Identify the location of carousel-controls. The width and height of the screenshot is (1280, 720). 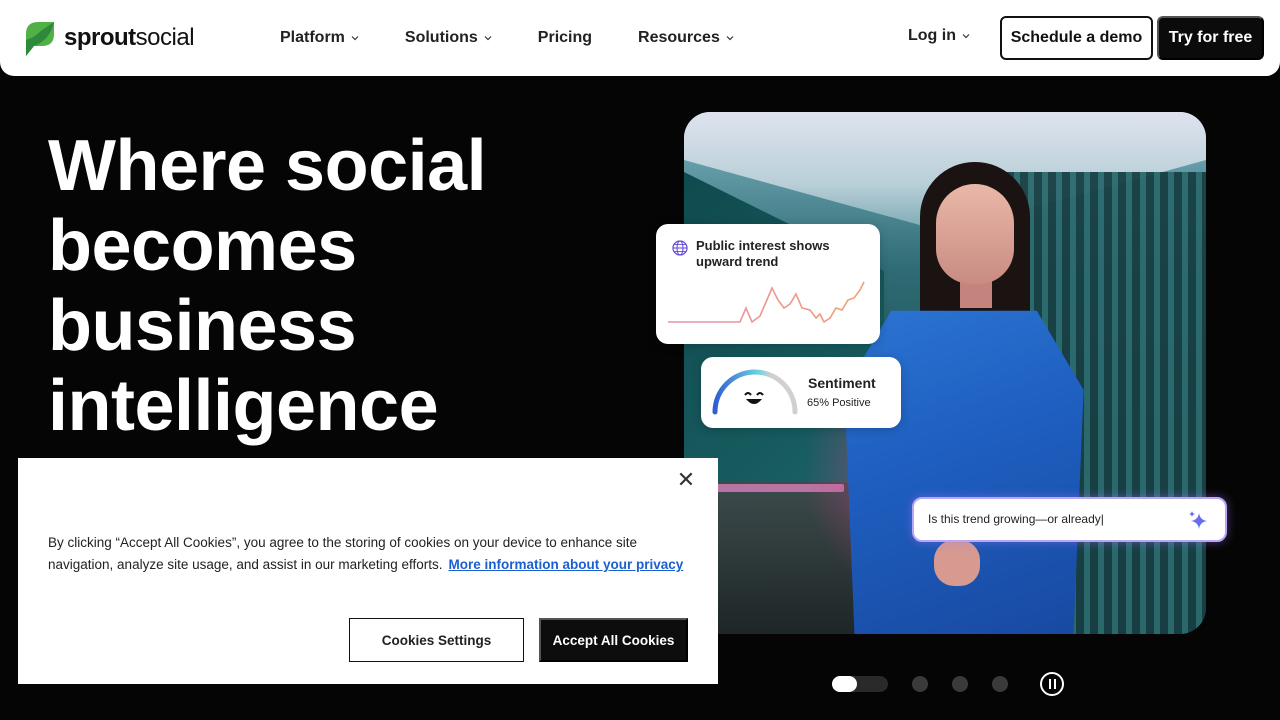
(948, 684).